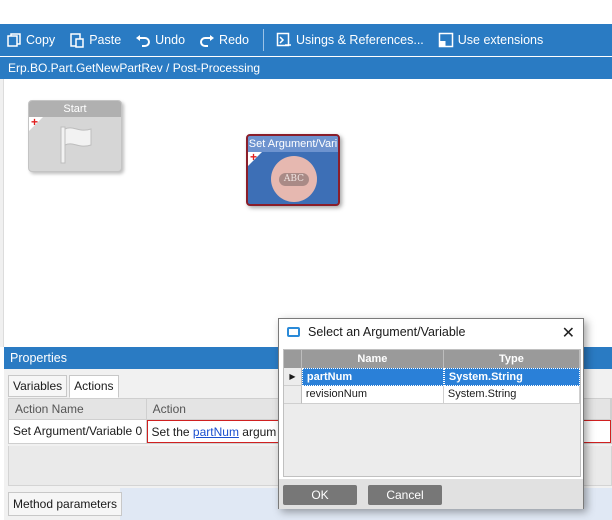 The image size is (612, 520). I want to click on dialog-title: Select an Argument/Variable, so click(387, 332).